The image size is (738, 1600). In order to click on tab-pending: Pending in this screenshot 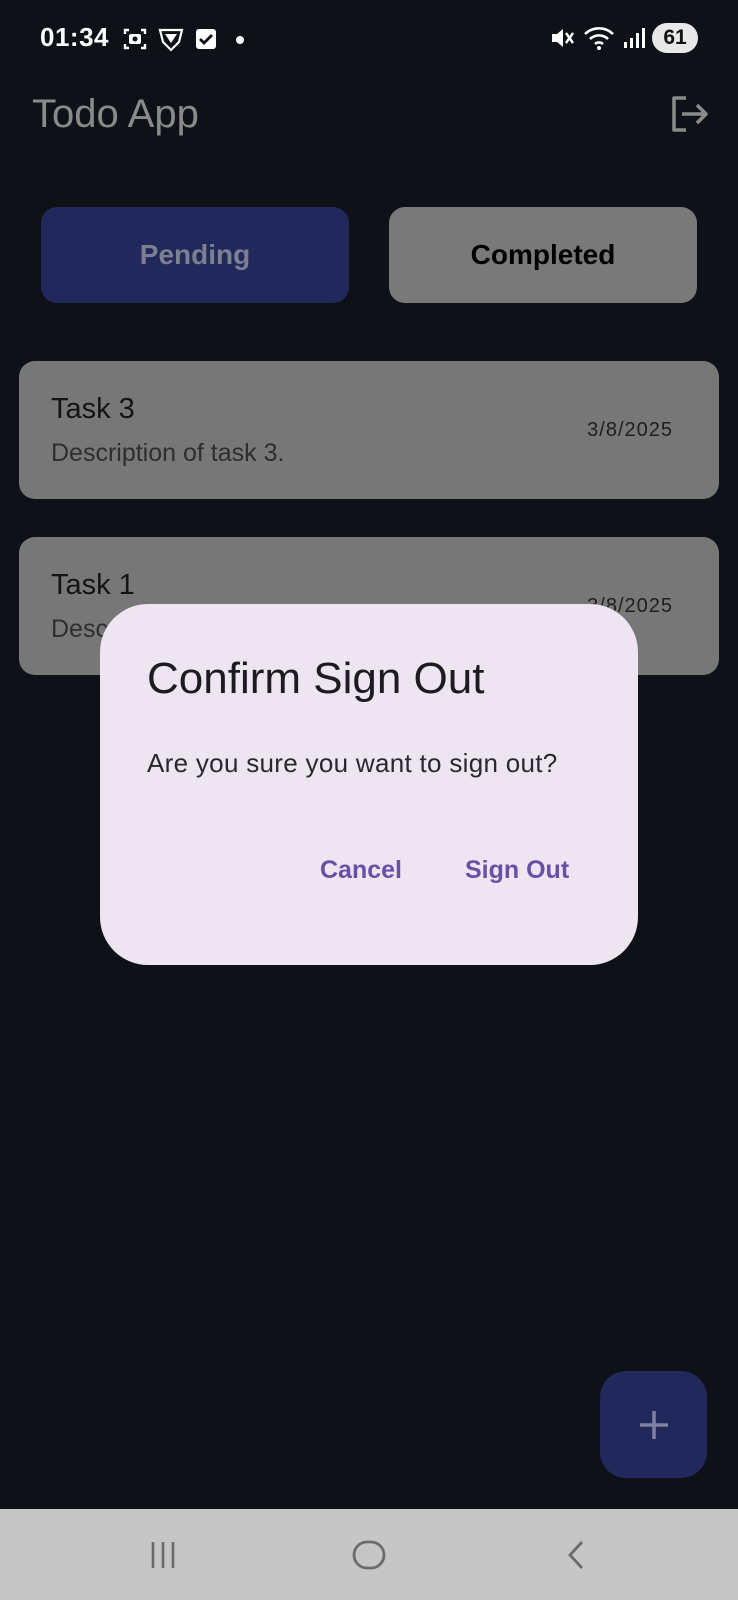, I will do `click(195, 255)`.